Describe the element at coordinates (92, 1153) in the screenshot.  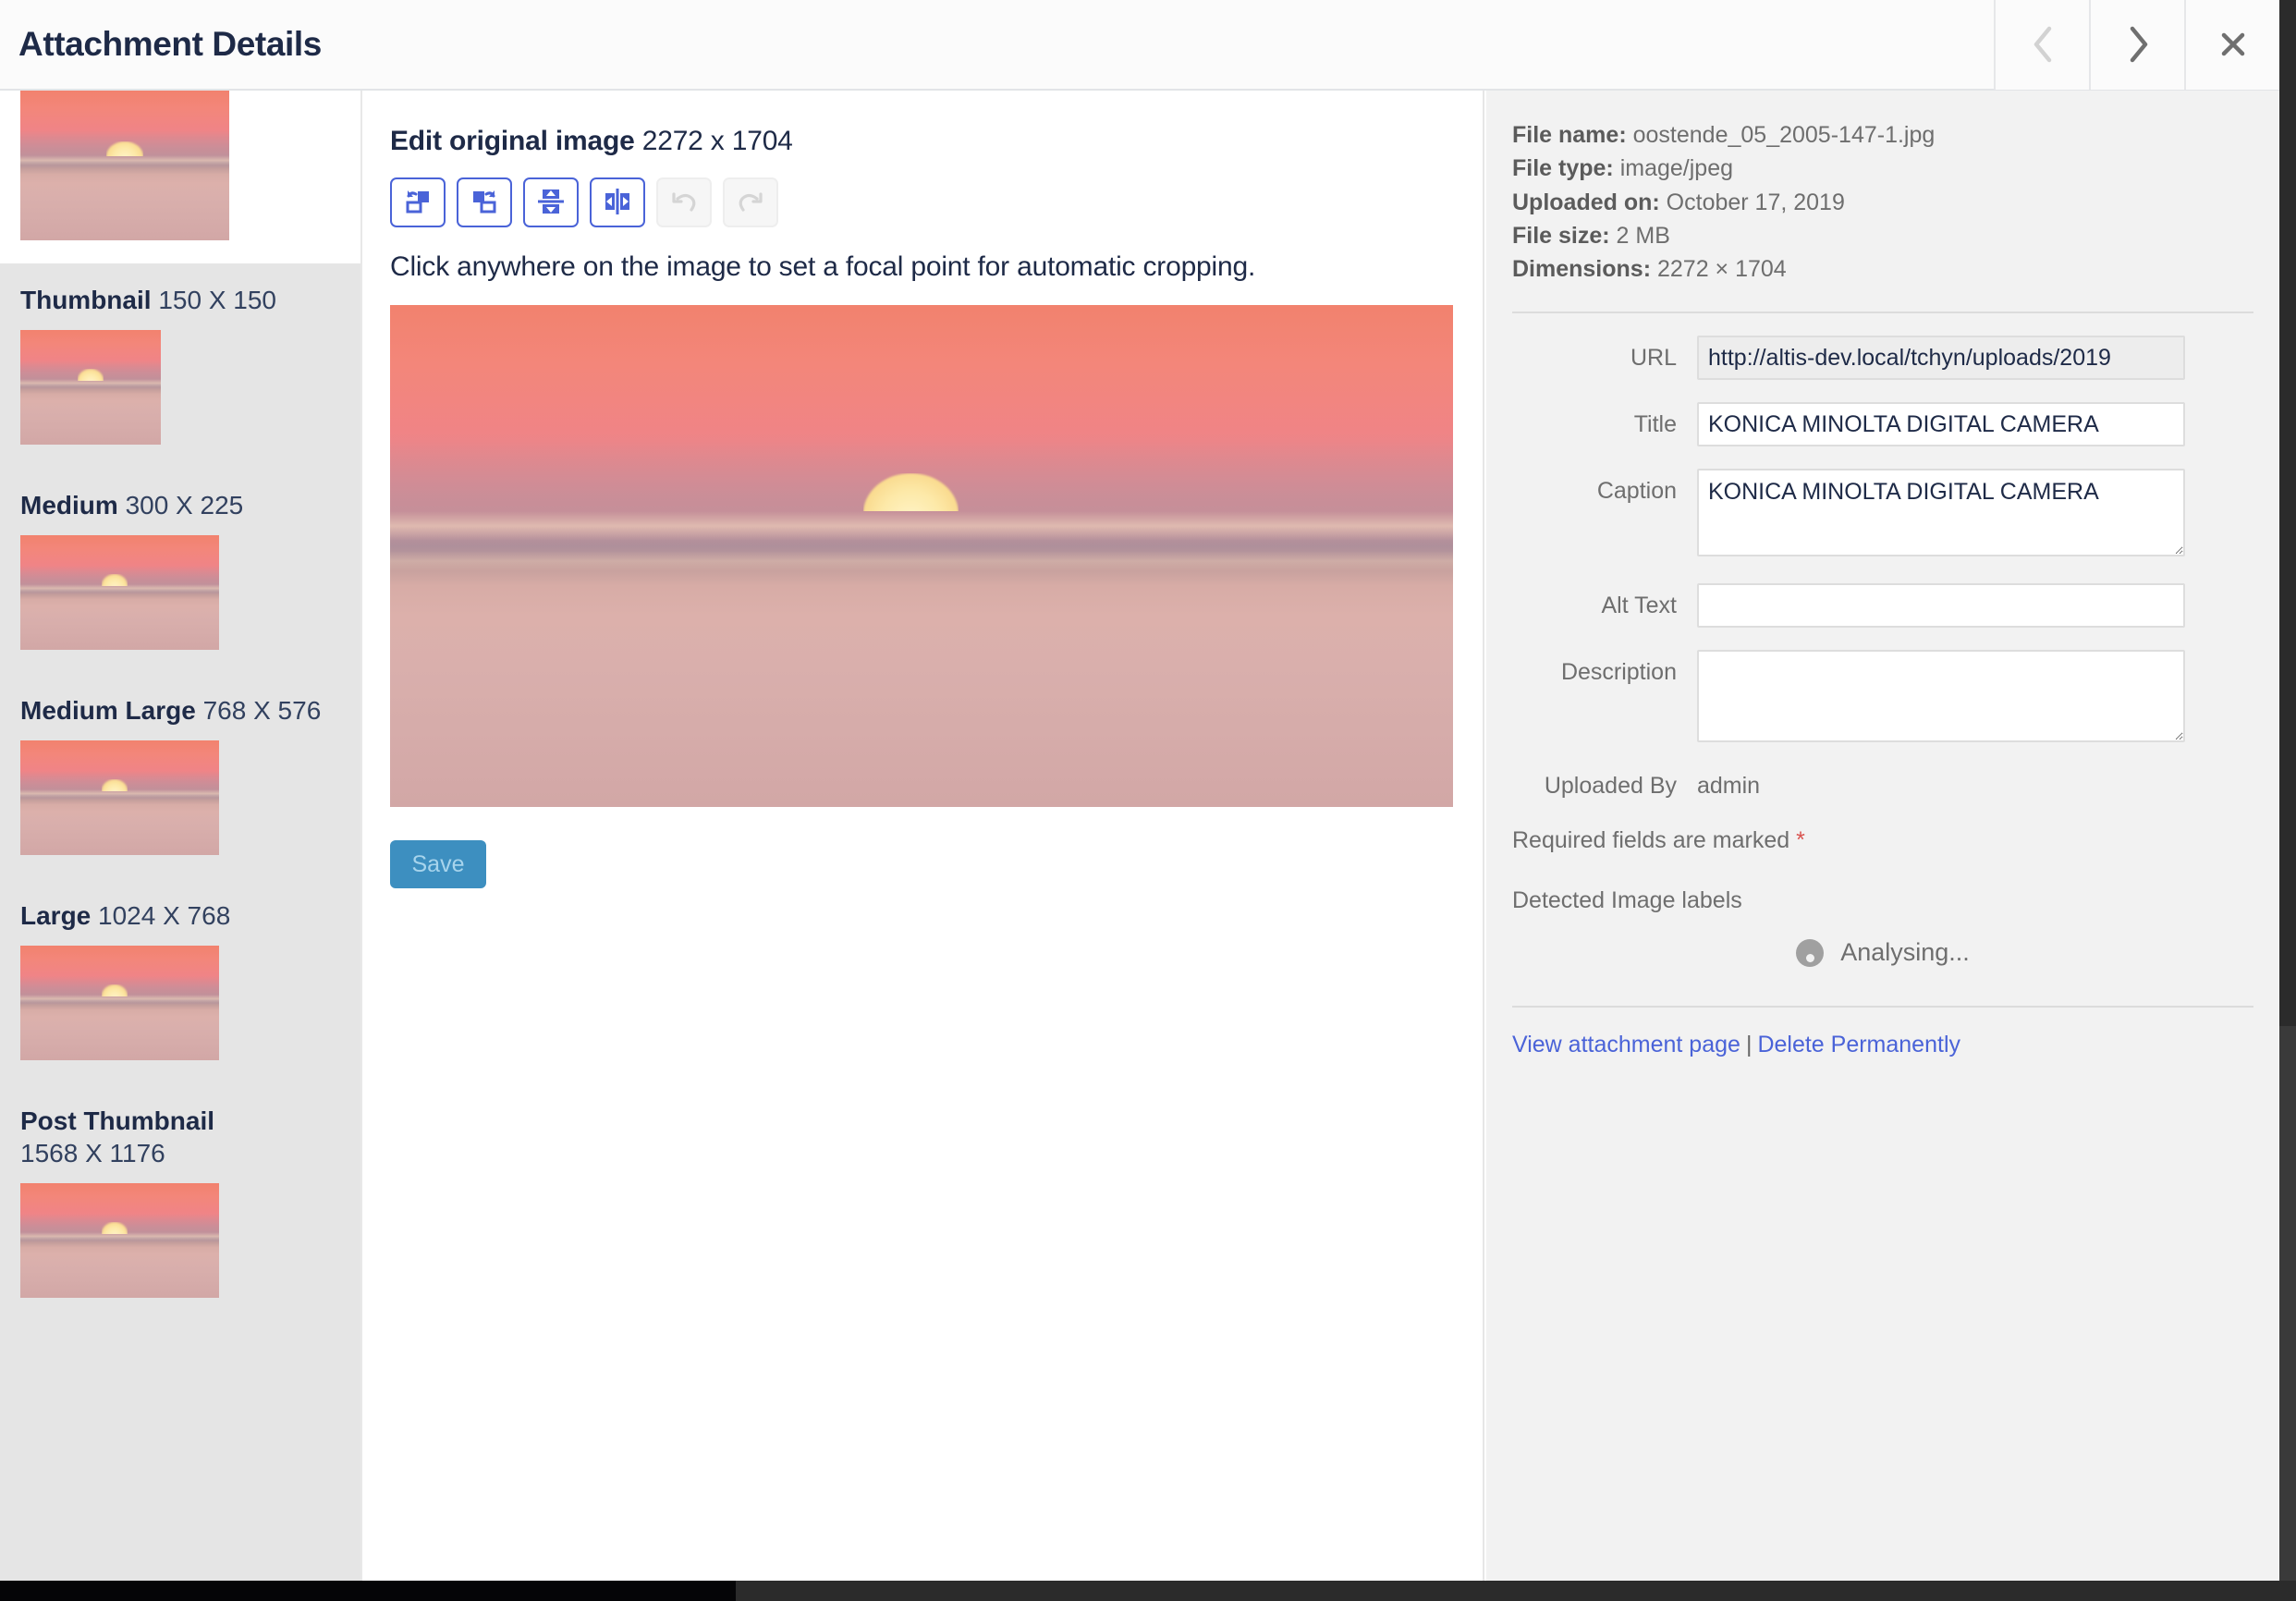
I see `size-dimensions: 1568 X 1176` at that location.